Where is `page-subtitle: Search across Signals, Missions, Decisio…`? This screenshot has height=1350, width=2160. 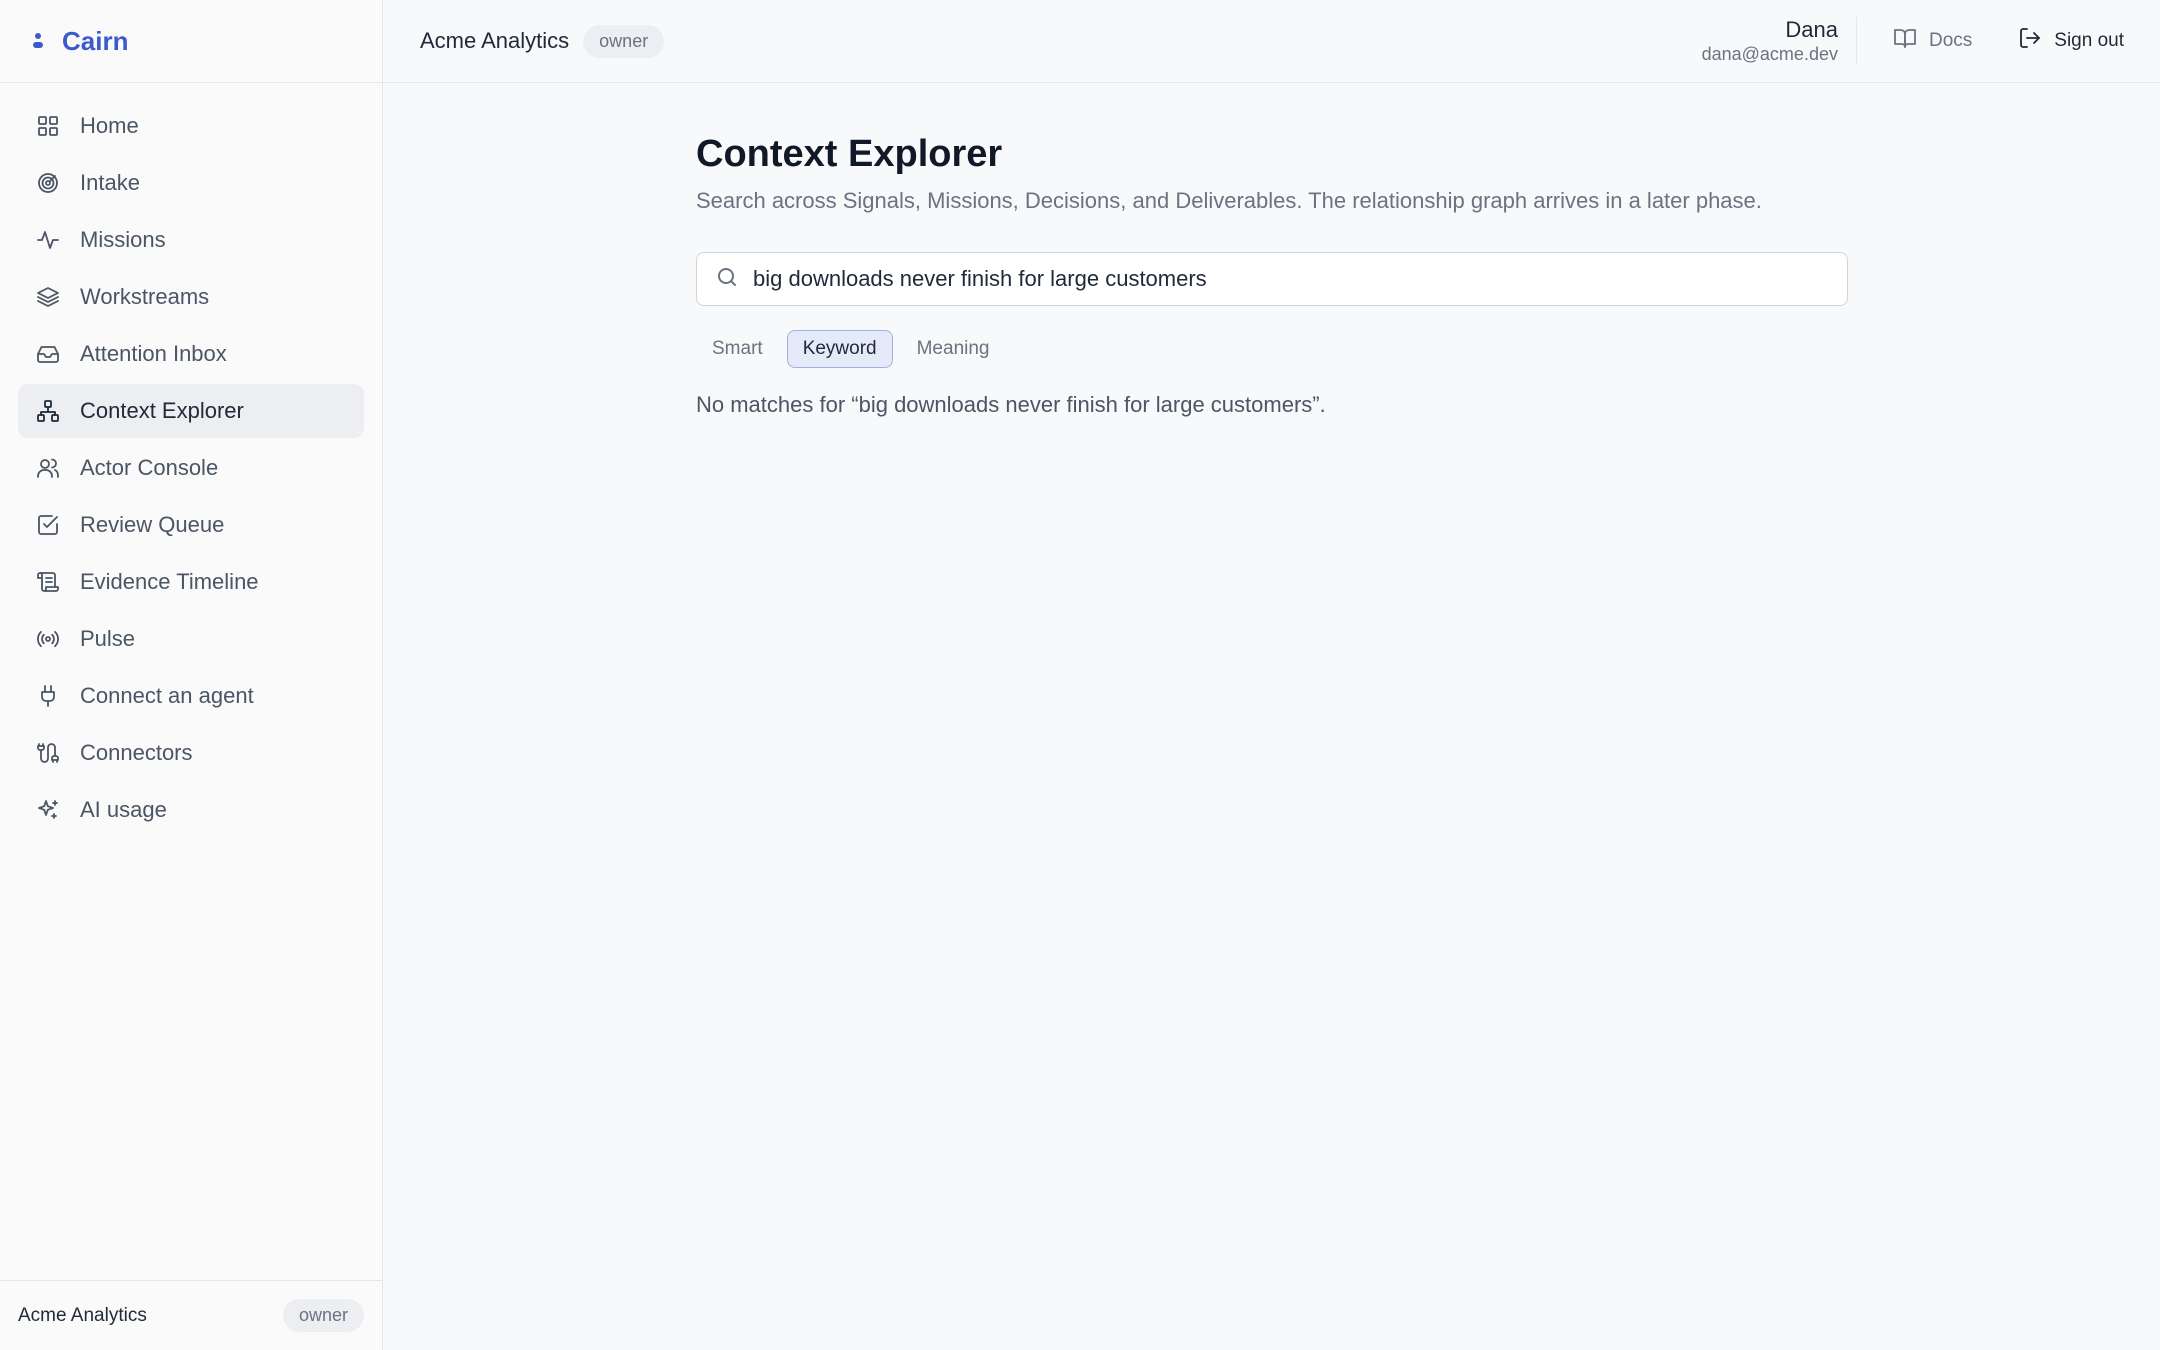 page-subtitle: Search across Signals, Missions, Decisio… is located at coordinates (1229, 200).